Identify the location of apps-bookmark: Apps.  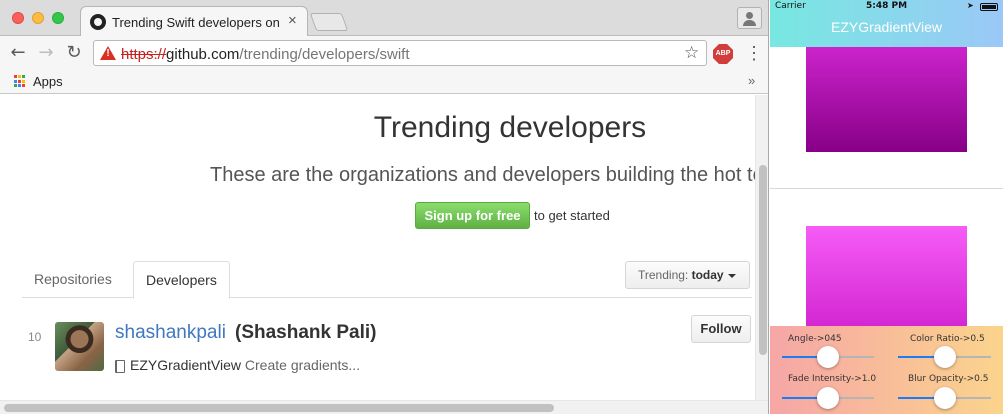
(48, 81).